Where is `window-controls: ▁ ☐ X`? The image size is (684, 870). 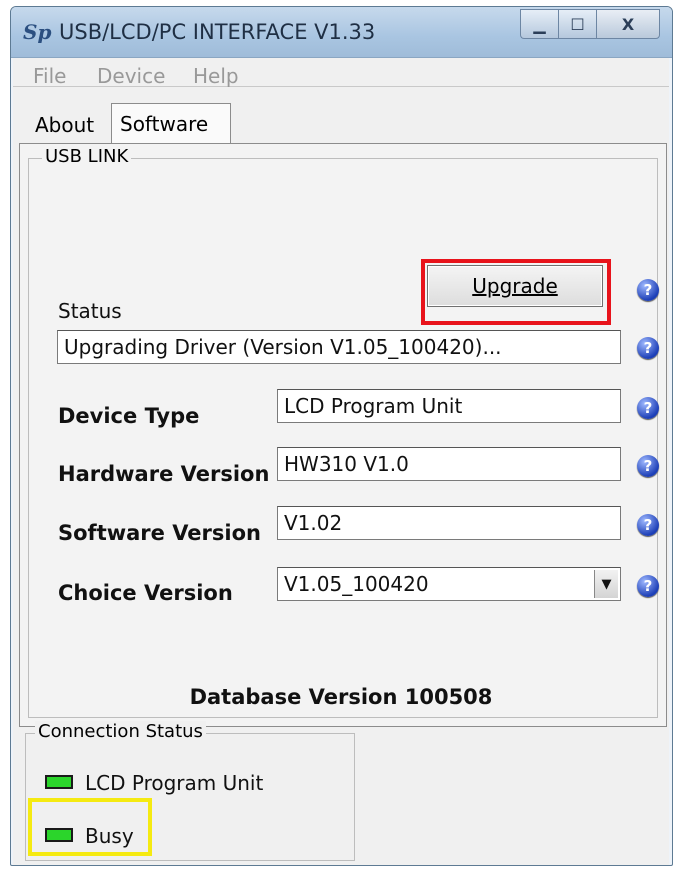 window-controls: ▁ ☐ X is located at coordinates (590, 24).